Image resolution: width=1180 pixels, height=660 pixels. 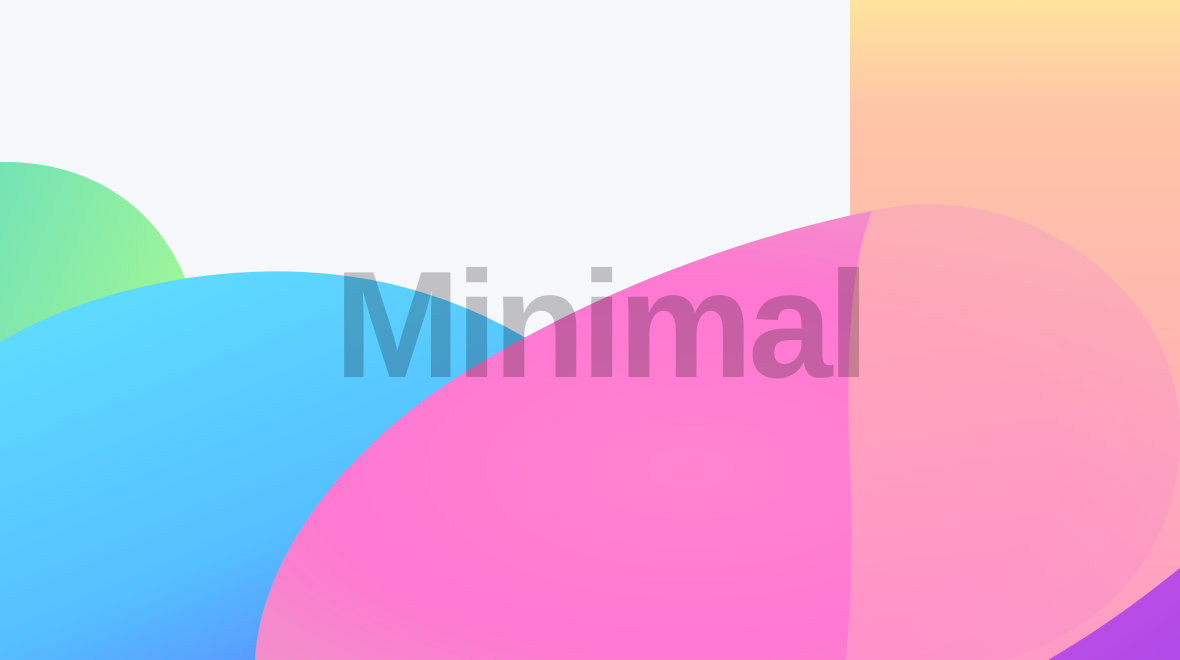 I want to click on hero-title: Minimal, so click(x=602, y=325).